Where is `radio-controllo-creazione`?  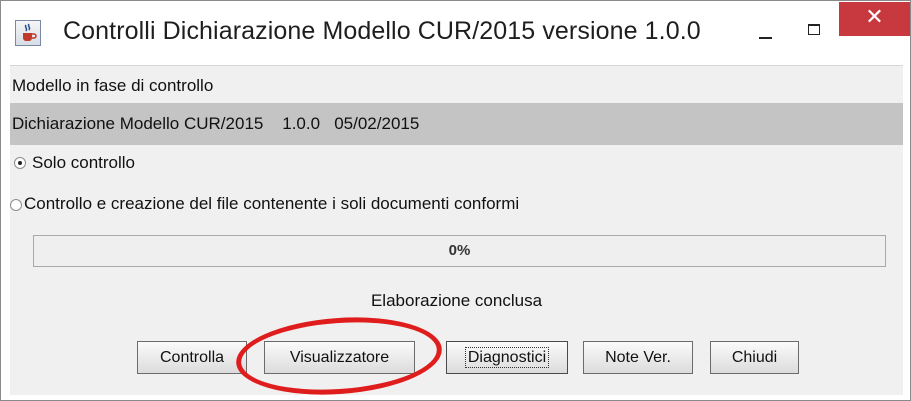 radio-controllo-creazione is located at coordinates (16, 205).